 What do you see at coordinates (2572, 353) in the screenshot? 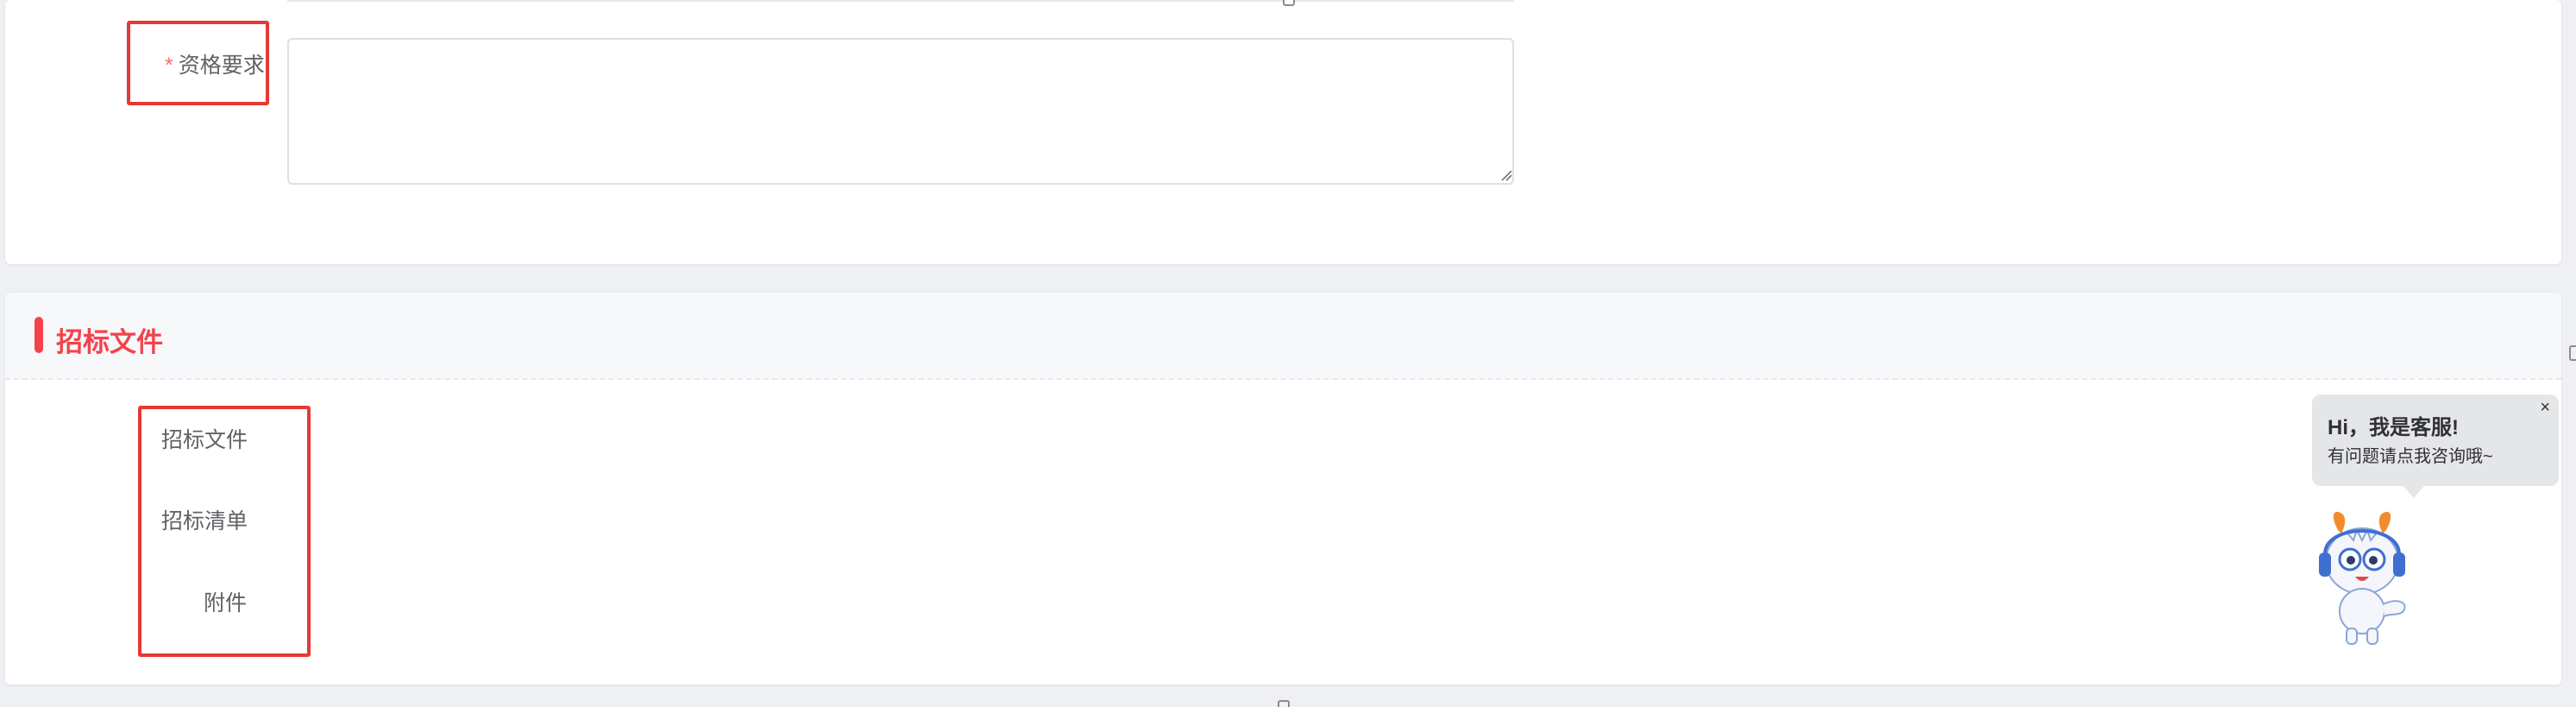
I see `resize-handle-right` at bounding box center [2572, 353].